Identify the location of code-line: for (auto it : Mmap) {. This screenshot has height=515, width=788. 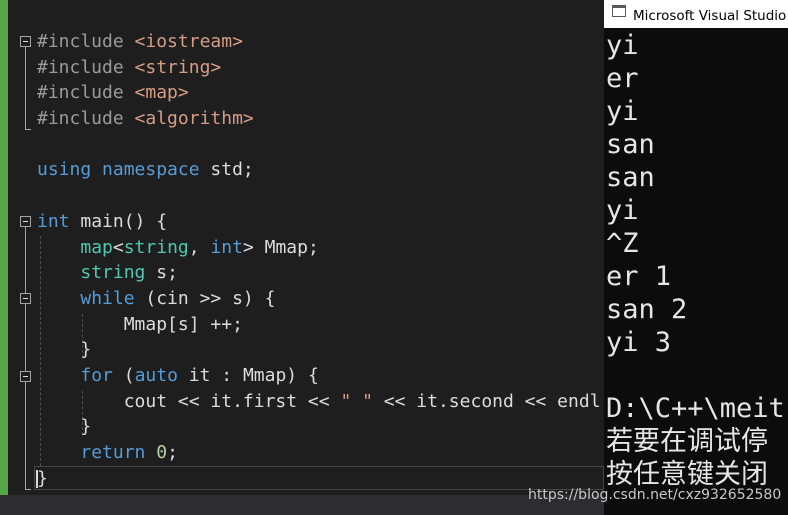
(302, 376).